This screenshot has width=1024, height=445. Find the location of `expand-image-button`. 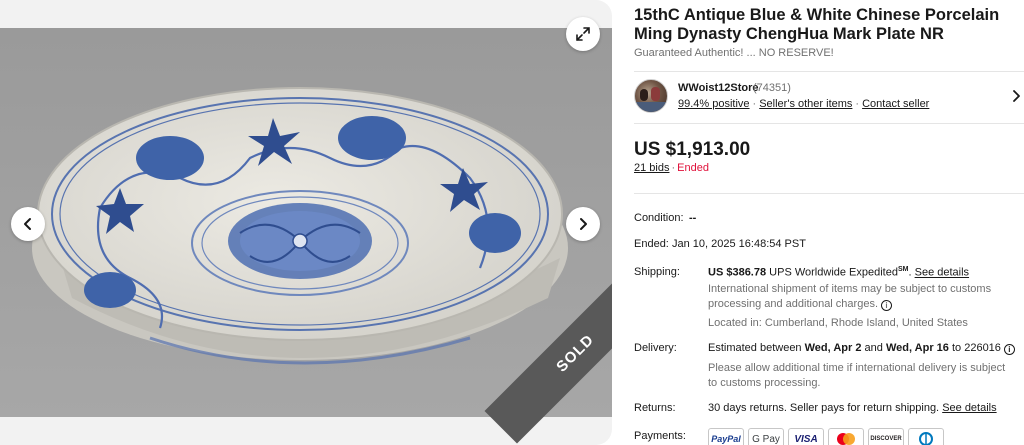

expand-image-button is located at coordinates (583, 34).